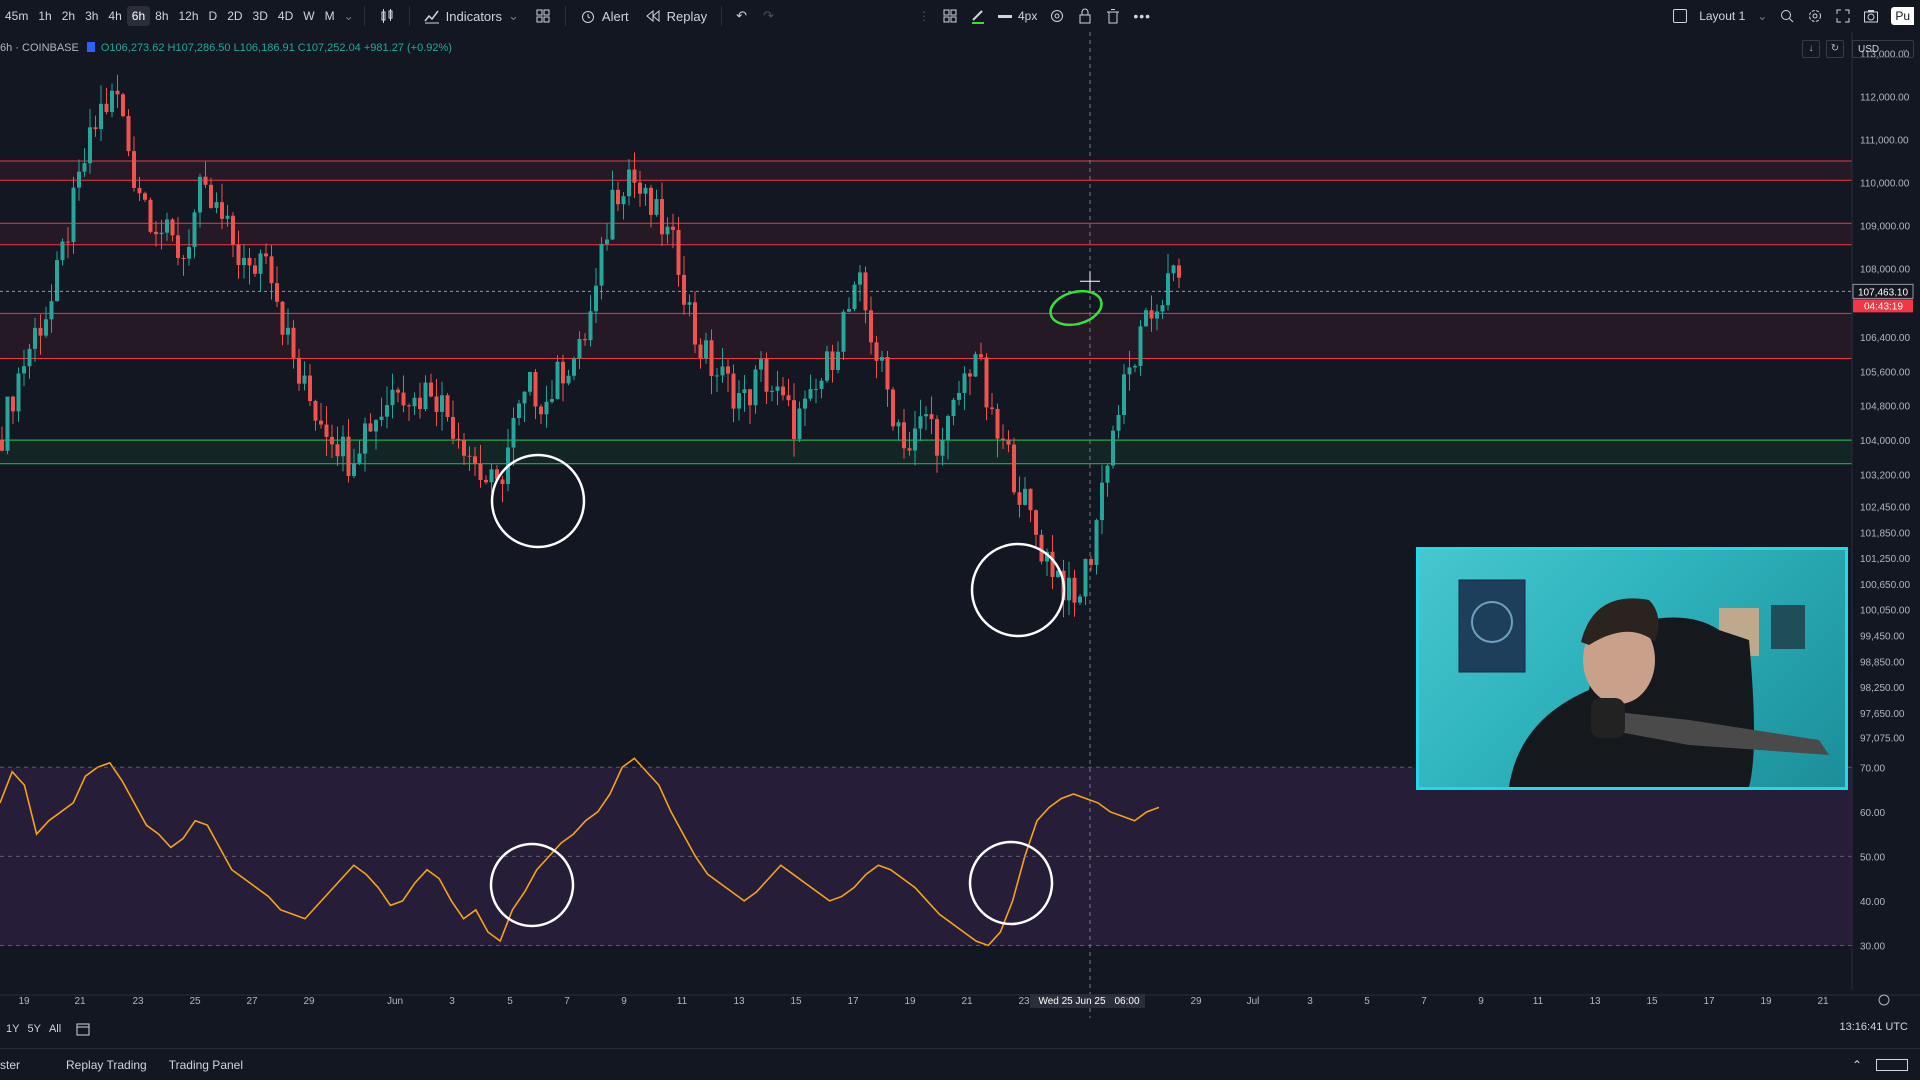 The width and height of the screenshot is (1920, 1080). What do you see at coordinates (234, 16) in the screenshot?
I see `timeframe-2D: 2D` at bounding box center [234, 16].